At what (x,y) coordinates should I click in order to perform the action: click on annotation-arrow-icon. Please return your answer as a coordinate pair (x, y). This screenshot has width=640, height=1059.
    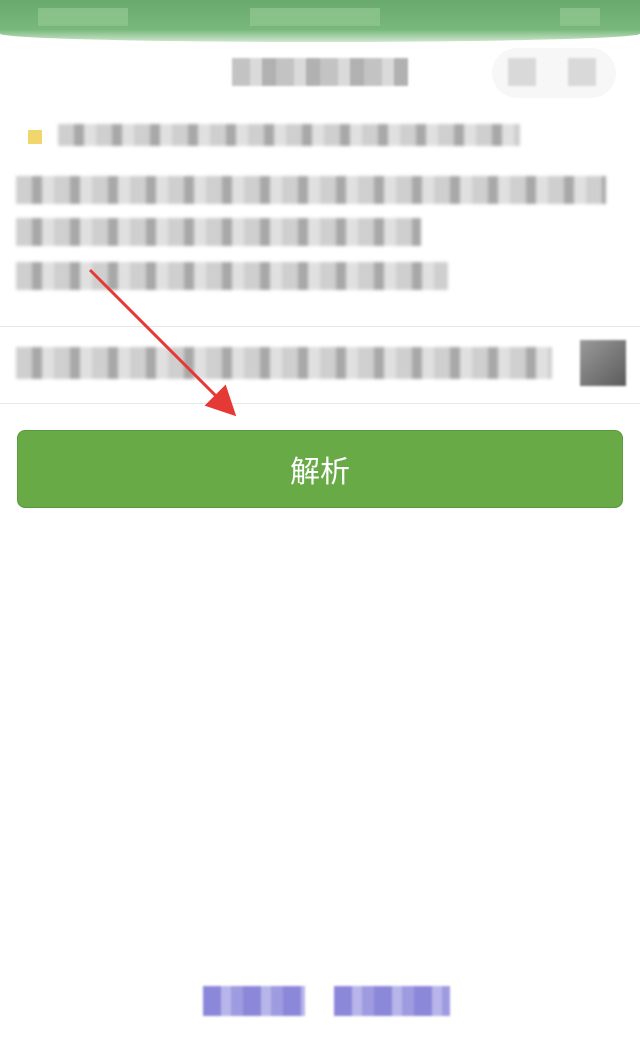
    Looking at the image, I should click on (162, 342).